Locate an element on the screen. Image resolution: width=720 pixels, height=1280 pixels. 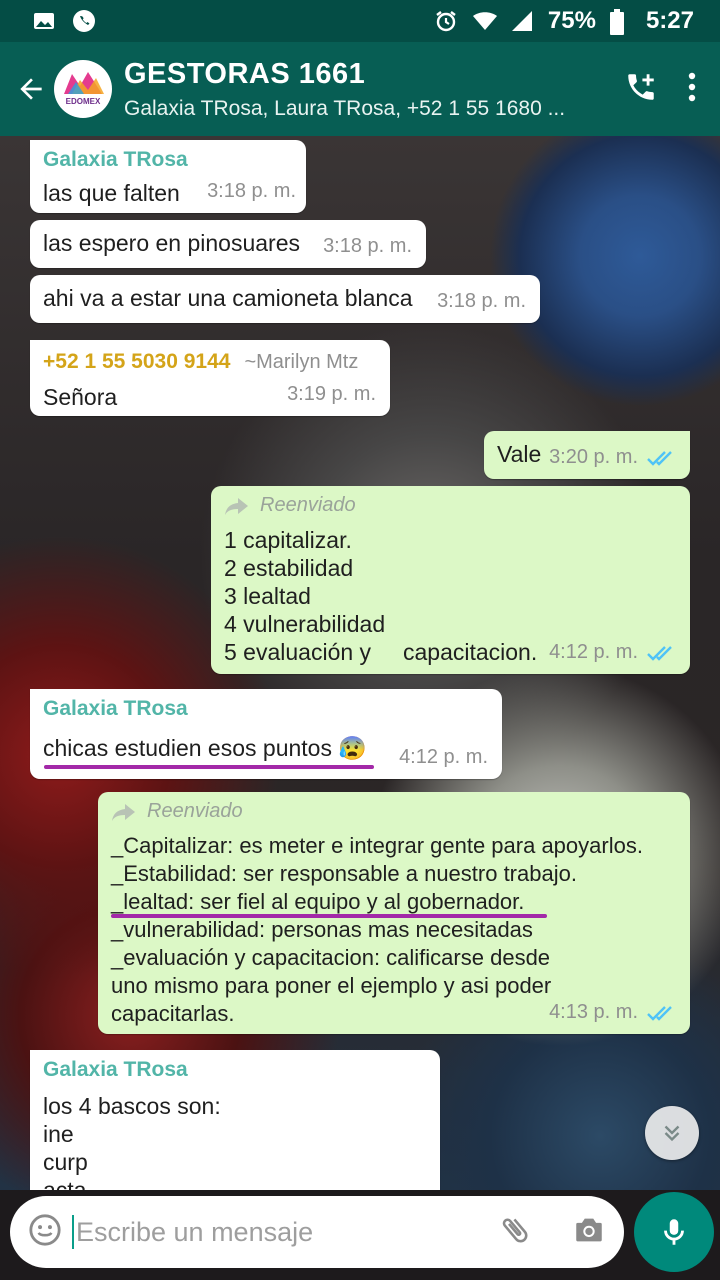
emoji-icon is located at coordinates (45, 1232).